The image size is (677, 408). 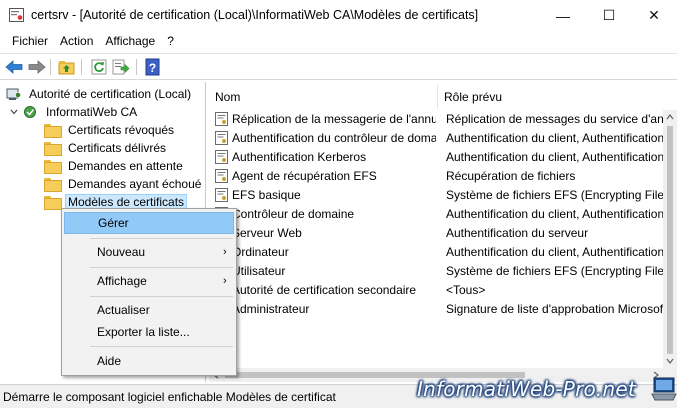 What do you see at coordinates (324, 289) in the screenshot?
I see `template-name-cell: Autorité de certification secondaire` at bounding box center [324, 289].